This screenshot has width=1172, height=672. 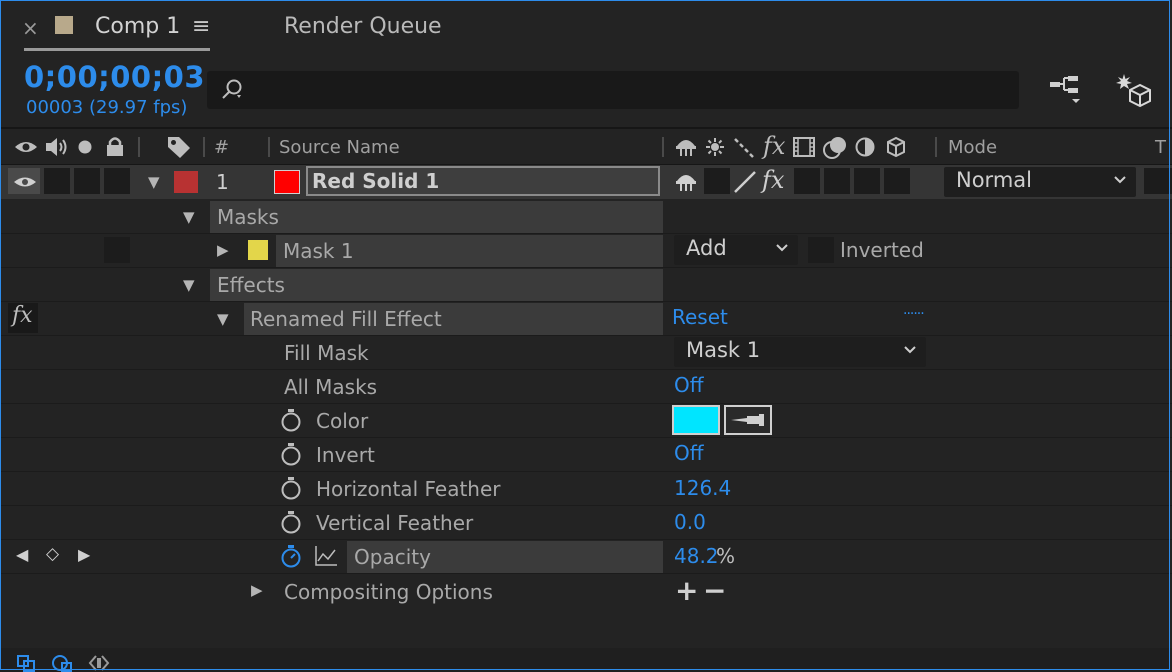 I want to click on mask-mode-dropdown: Add, so click(x=736, y=250).